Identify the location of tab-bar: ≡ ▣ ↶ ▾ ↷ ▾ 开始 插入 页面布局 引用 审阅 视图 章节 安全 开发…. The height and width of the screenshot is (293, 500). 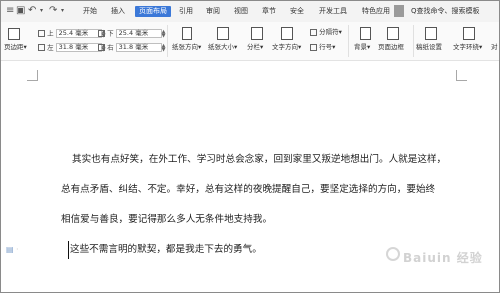
(250, 11).